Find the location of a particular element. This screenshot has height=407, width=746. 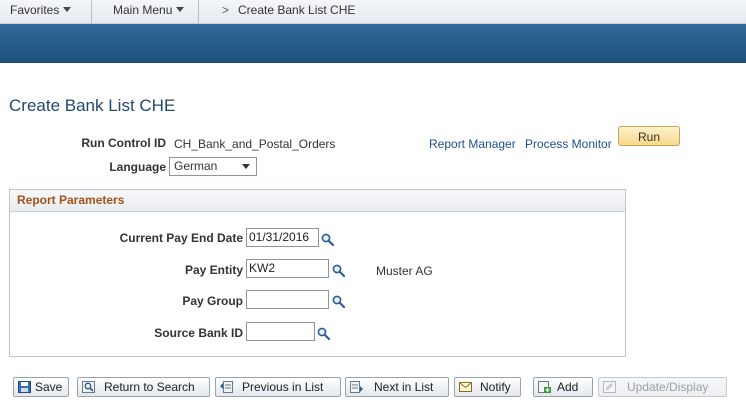

save-label: Save is located at coordinates (49, 387).